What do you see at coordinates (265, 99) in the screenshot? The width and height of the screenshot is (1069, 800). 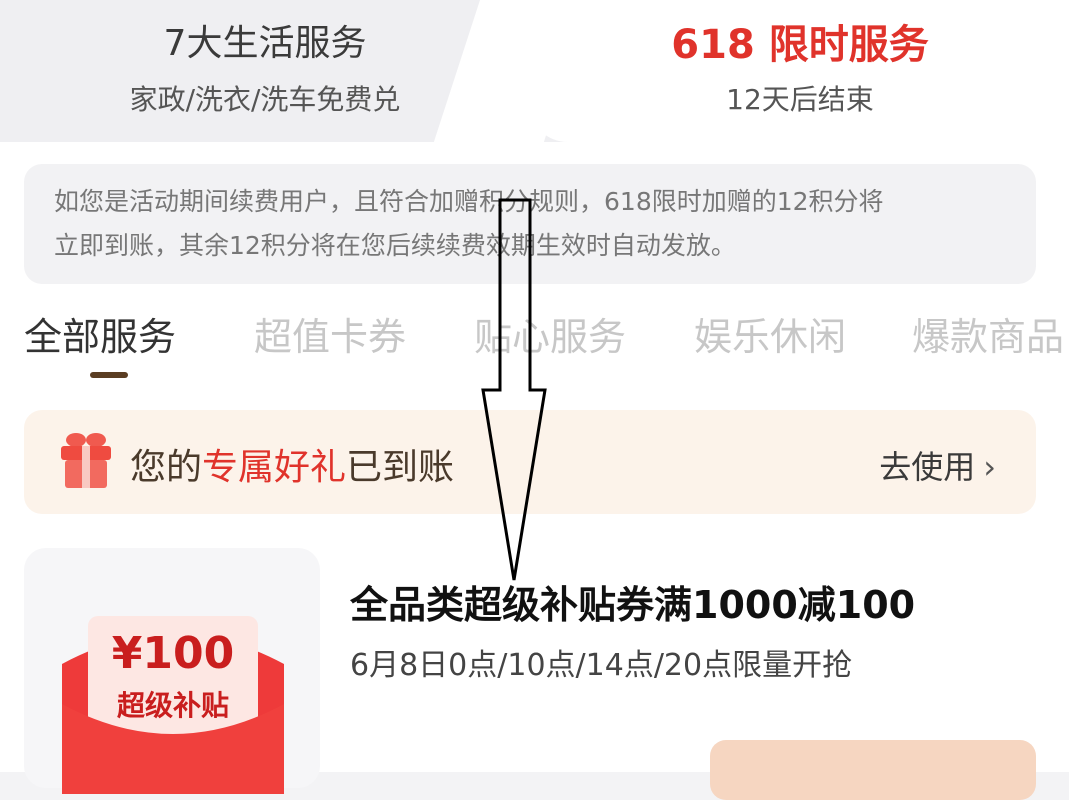 I see `life-services-subtitle: 家政/洗衣/洗车免费兑` at bounding box center [265, 99].